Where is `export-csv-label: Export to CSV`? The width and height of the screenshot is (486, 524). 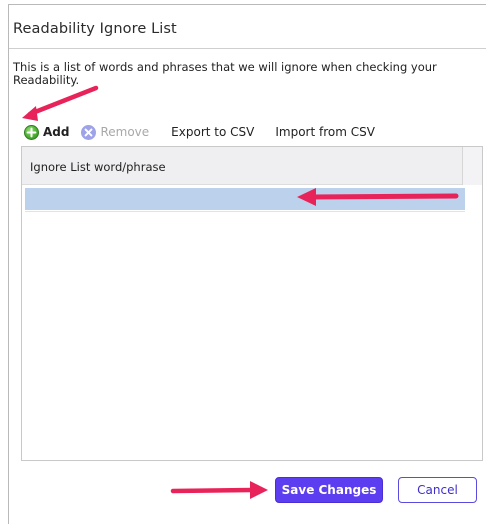 export-csv-label: Export to CSV is located at coordinates (213, 132).